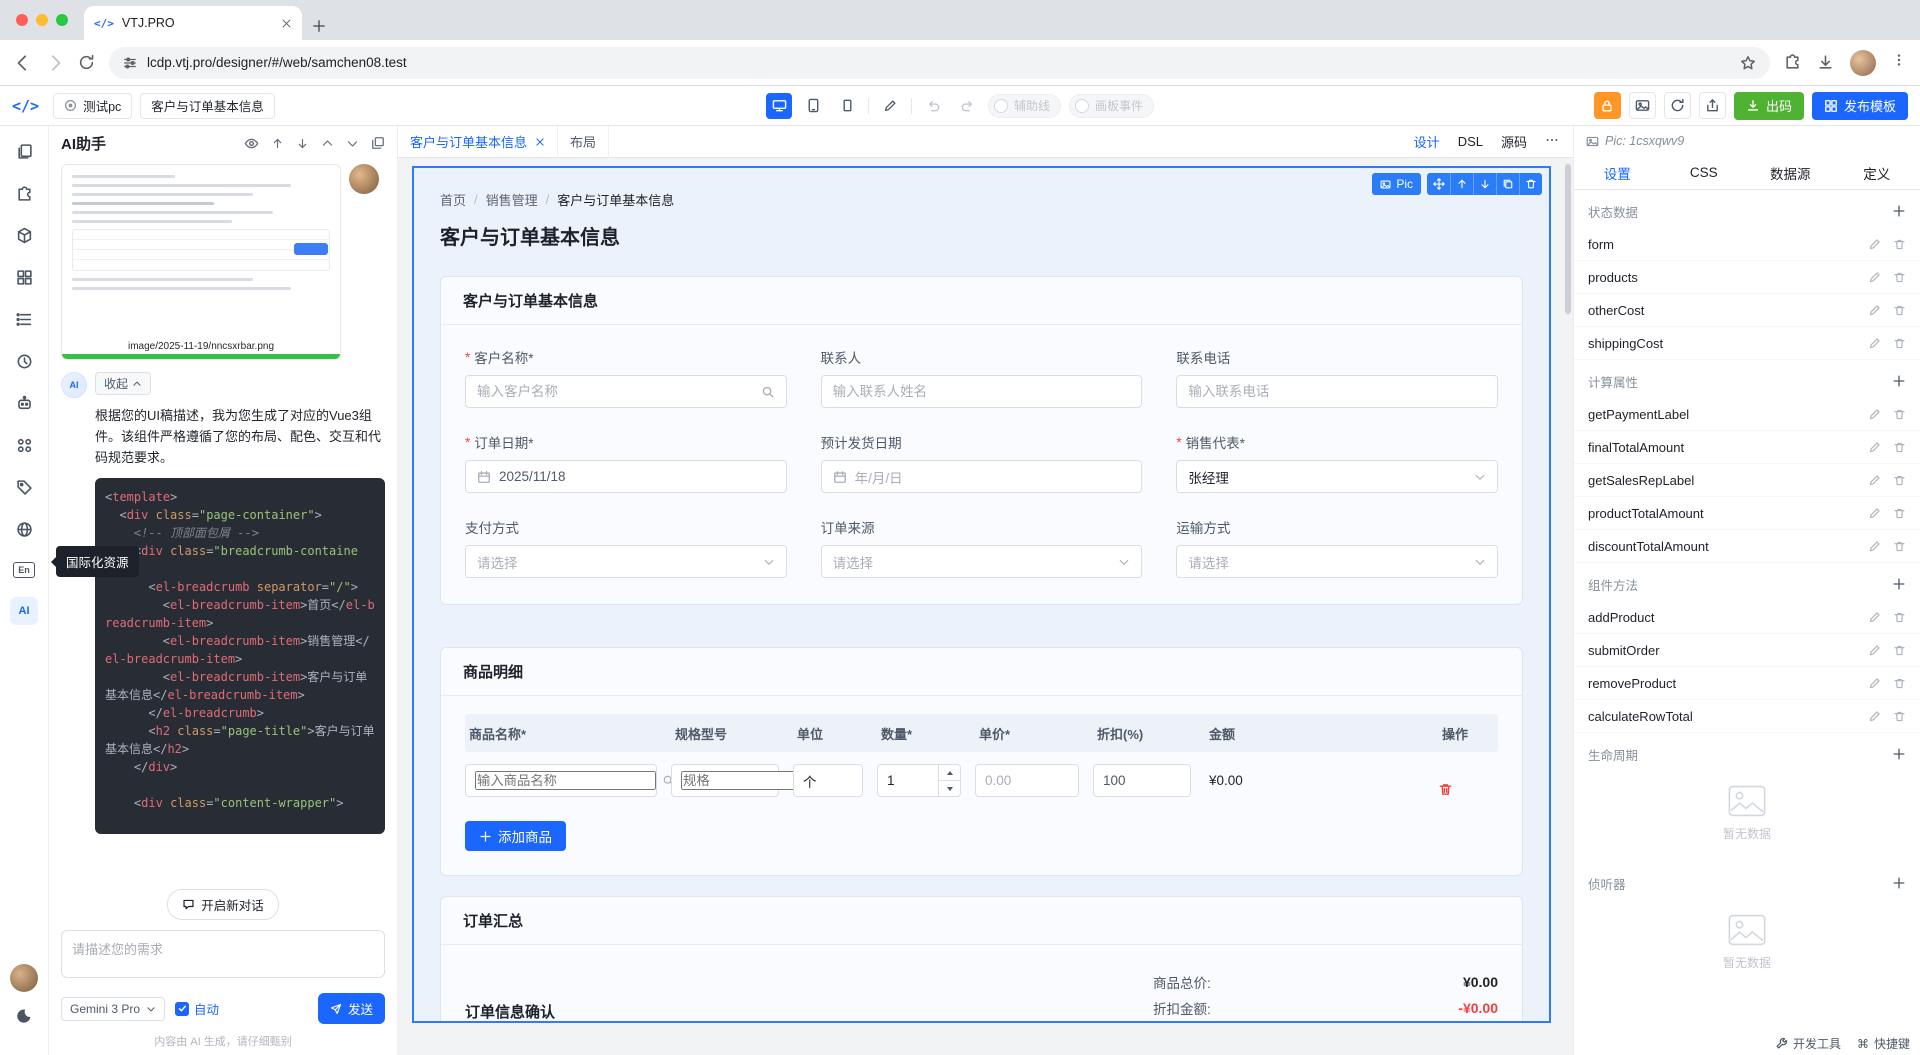 This screenshot has height=1055, width=1920. Describe the element at coordinates (1747, 447) in the screenshot. I see `computed-item: finalTotalAmount` at that location.